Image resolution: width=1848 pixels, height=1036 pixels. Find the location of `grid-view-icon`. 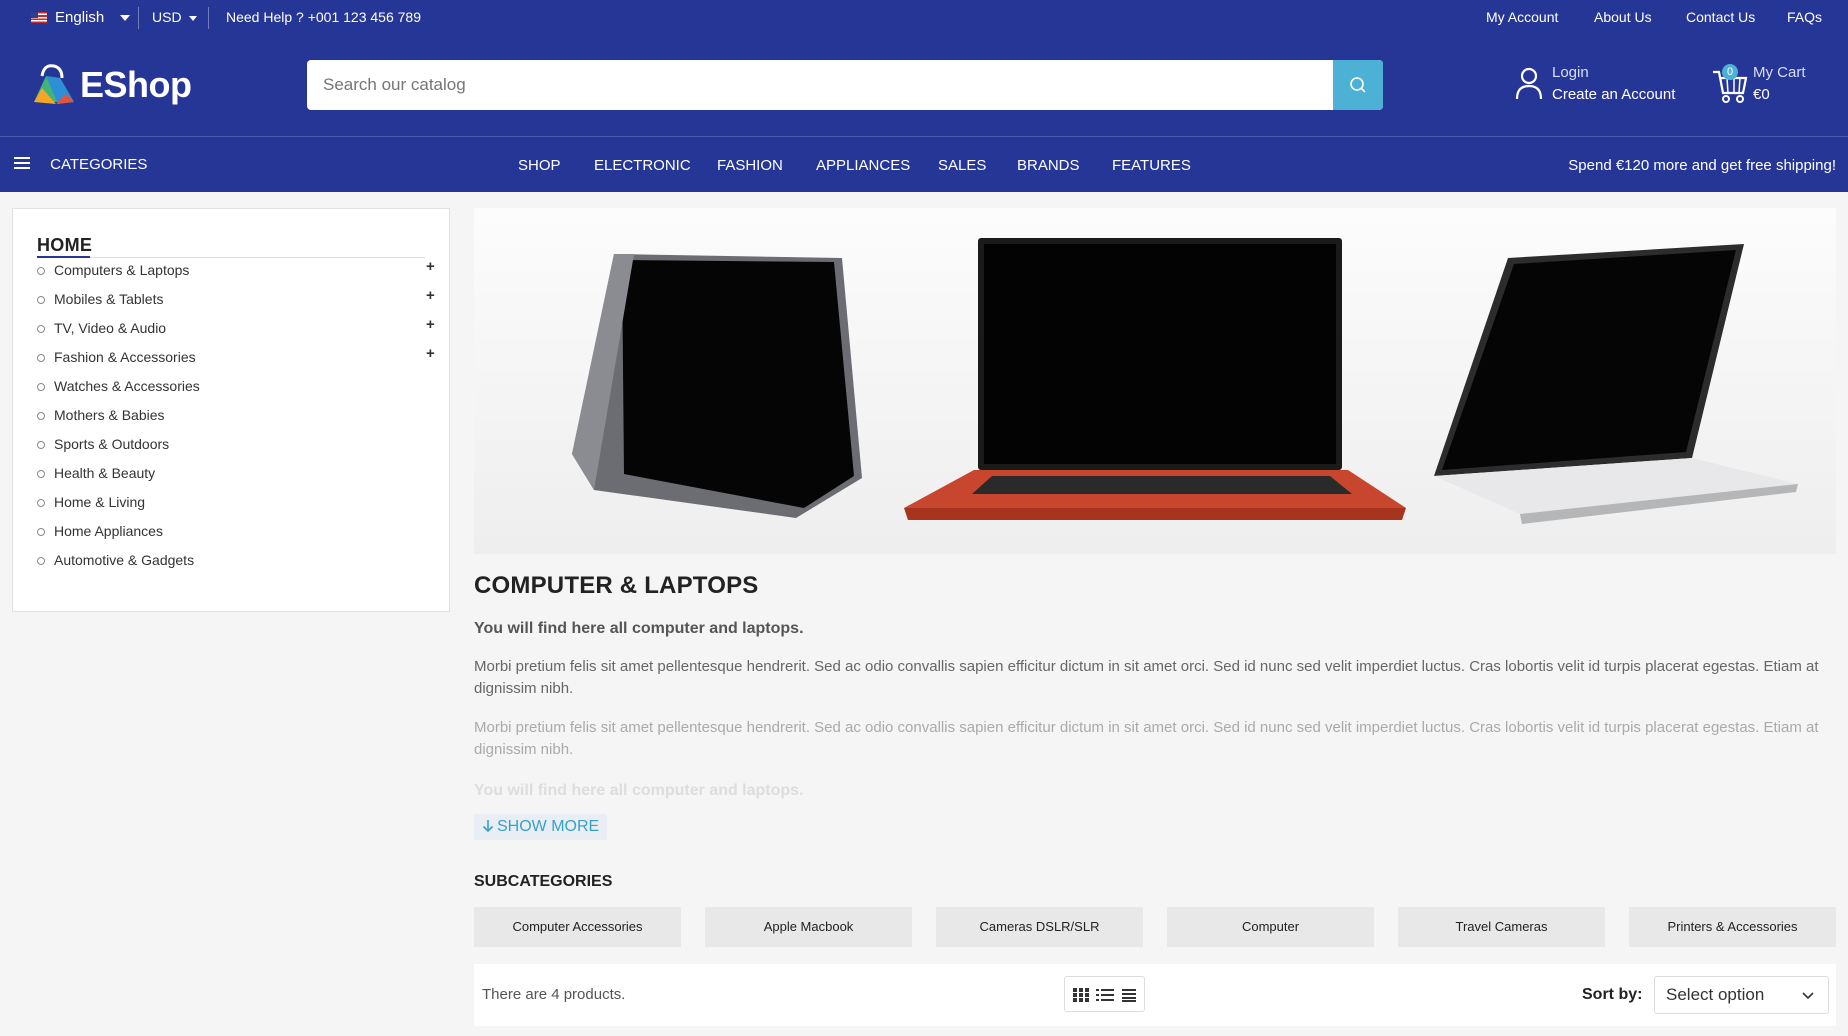

grid-view-icon is located at coordinates (1081, 995).